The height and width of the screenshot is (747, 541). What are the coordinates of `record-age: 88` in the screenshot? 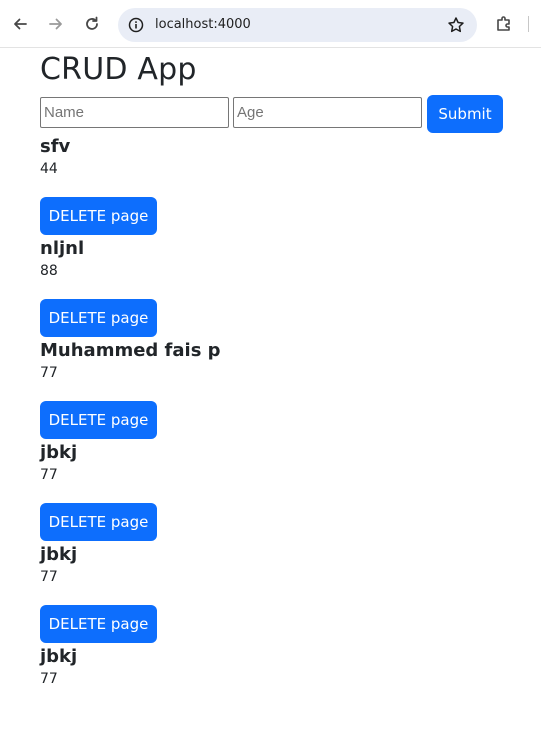 It's located at (49, 271).